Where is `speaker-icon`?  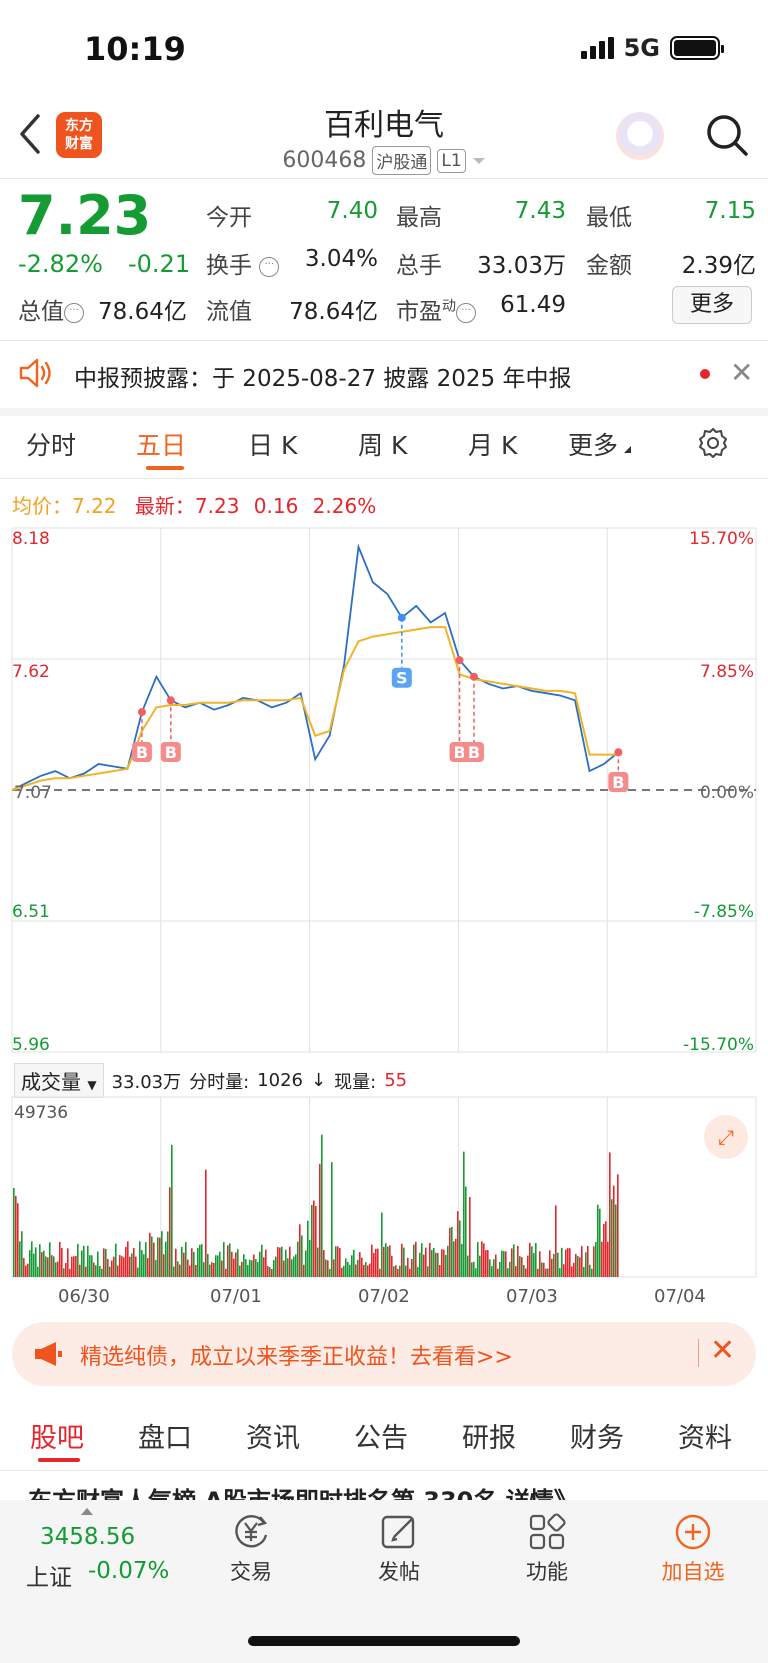 speaker-icon is located at coordinates (35, 373).